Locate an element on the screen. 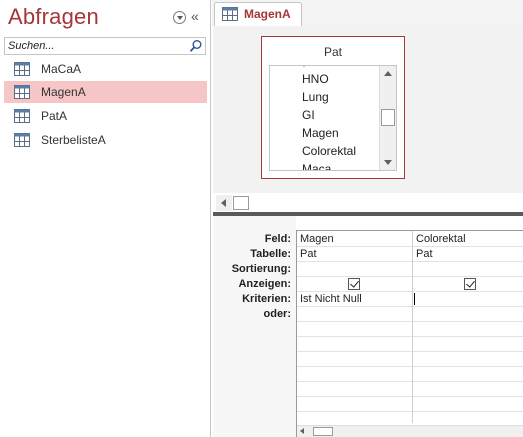  tab-magena: MagenA is located at coordinates (258, 14).